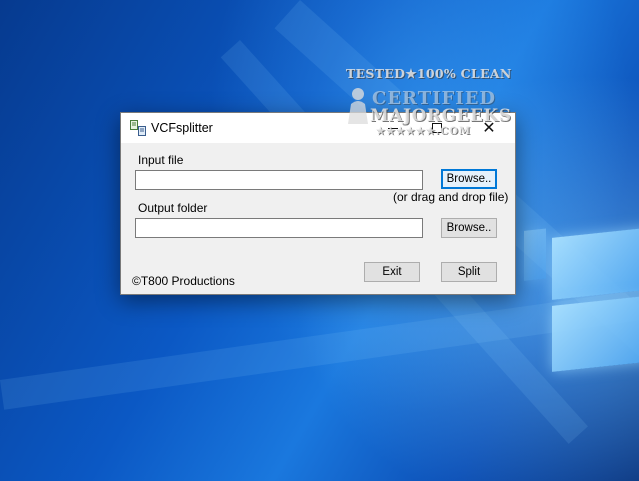  I want to click on vcf-app-icon, so click(138, 128).